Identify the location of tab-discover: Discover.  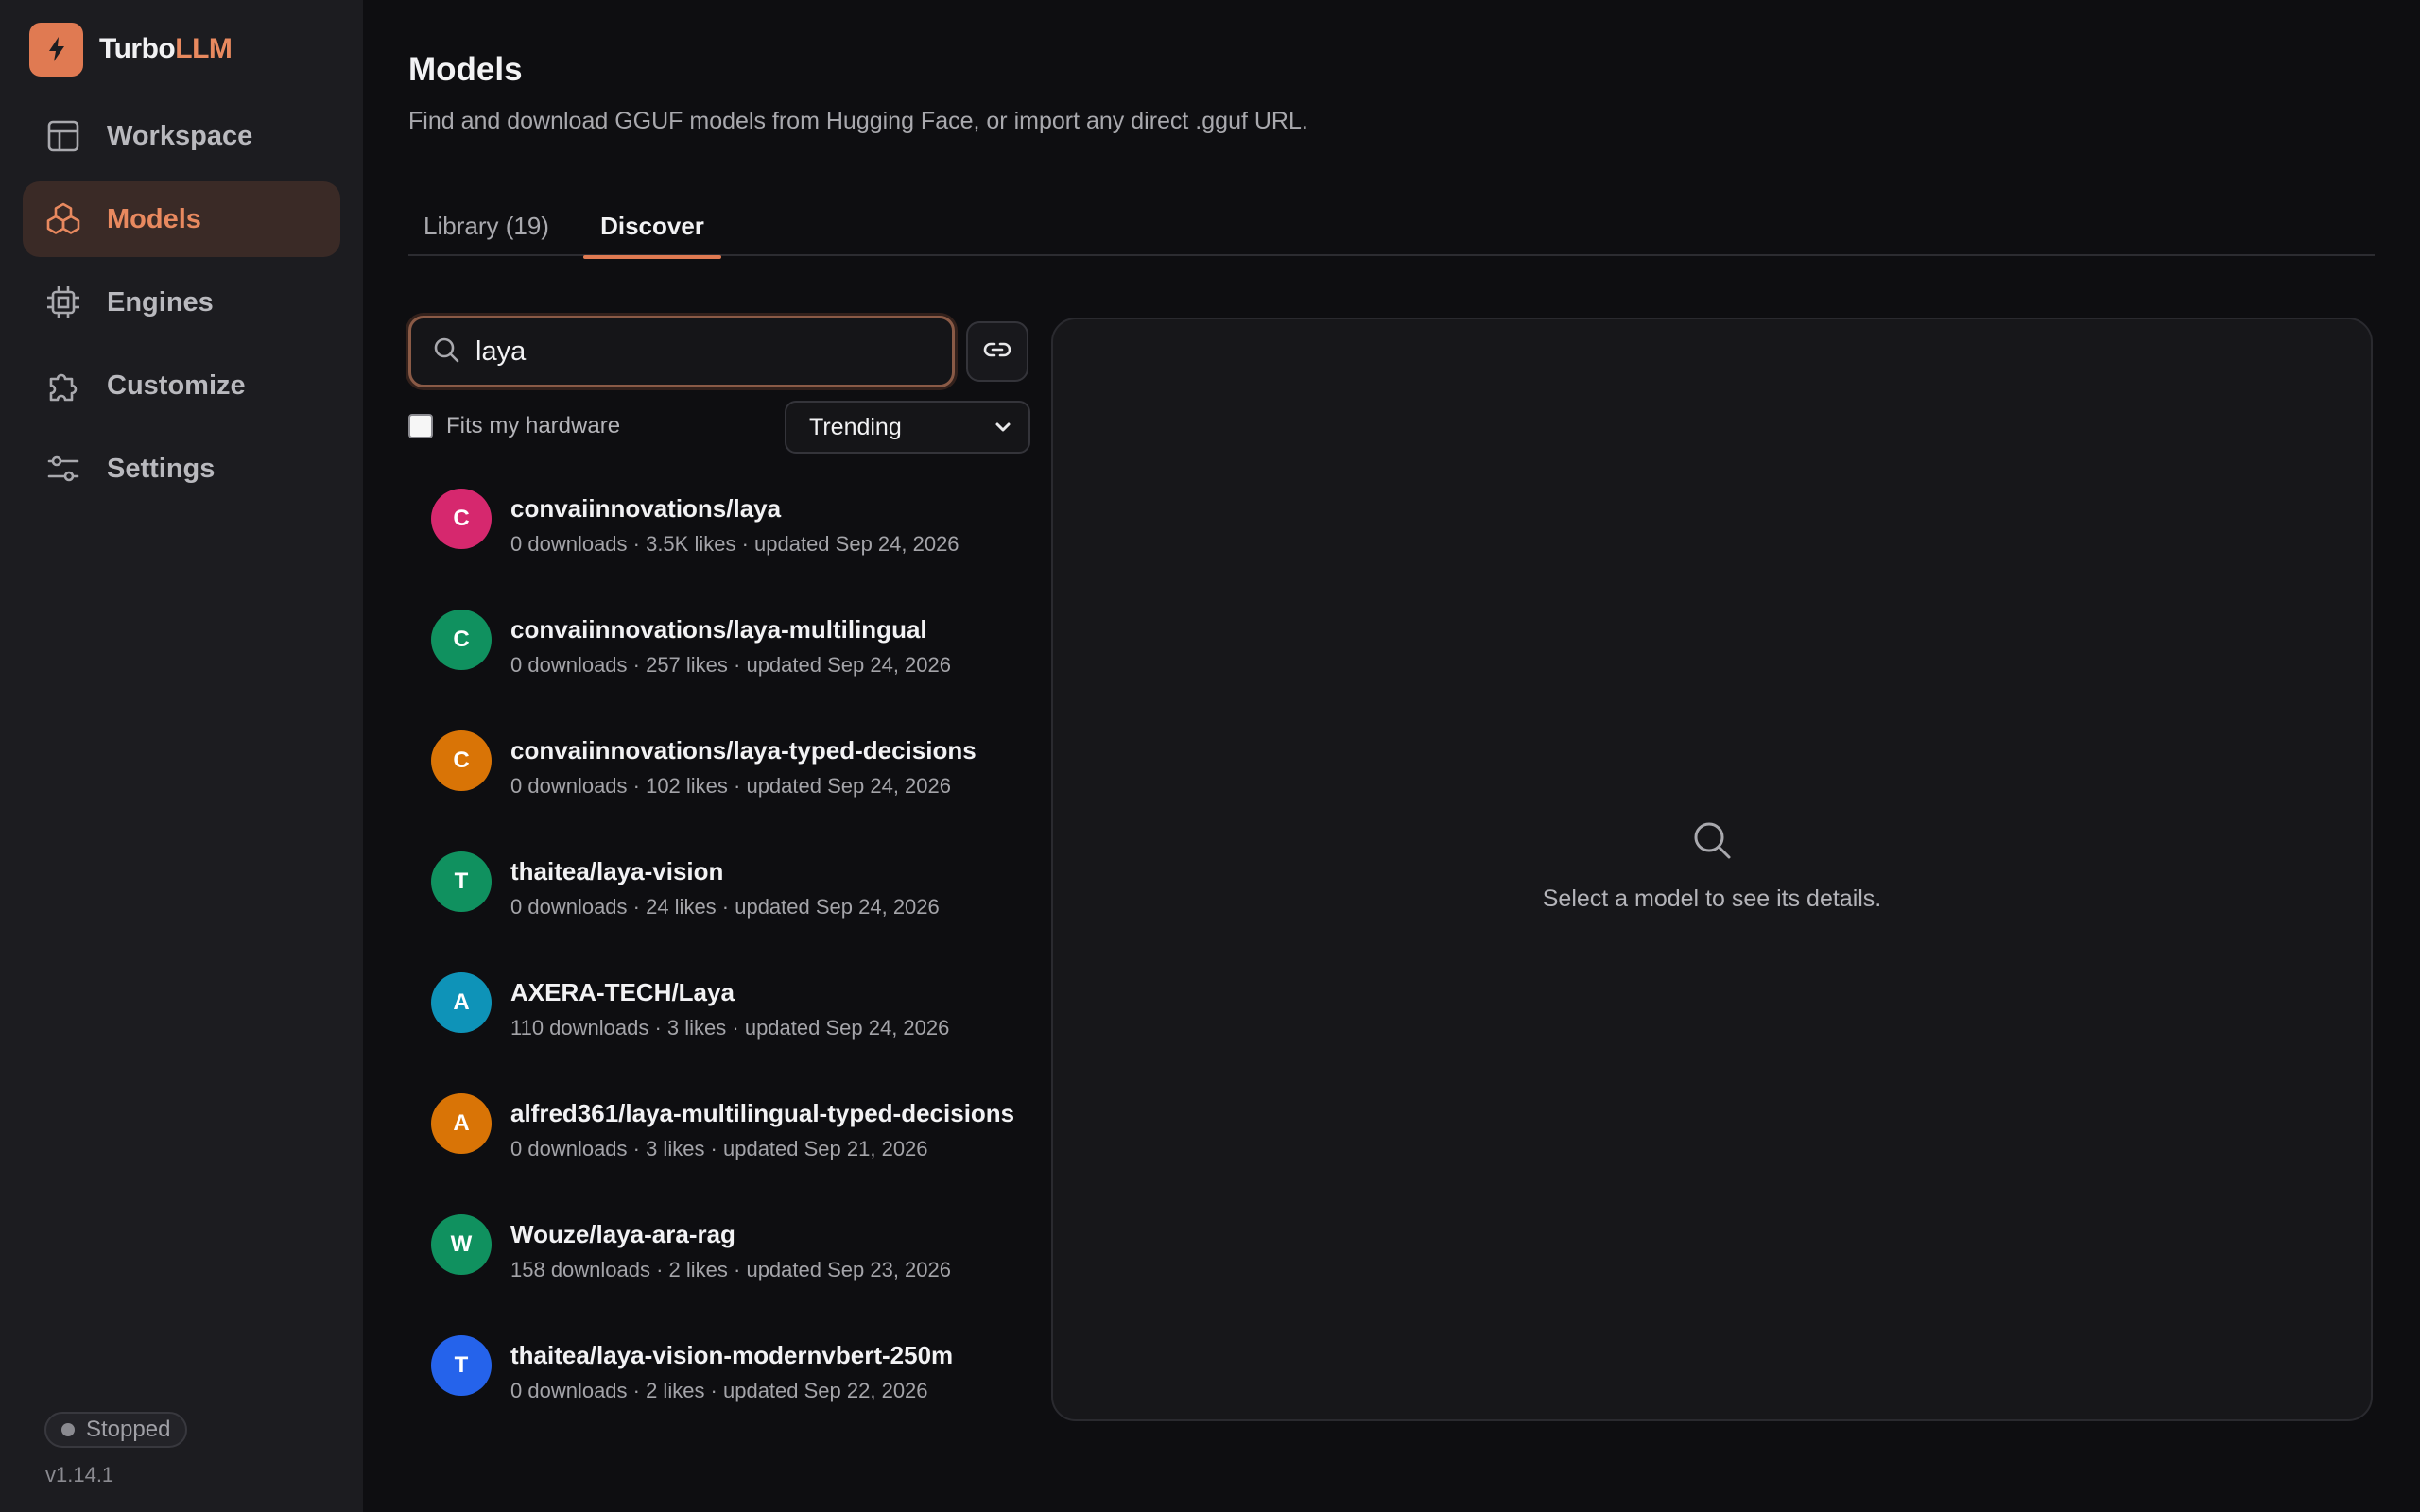
(652, 227).